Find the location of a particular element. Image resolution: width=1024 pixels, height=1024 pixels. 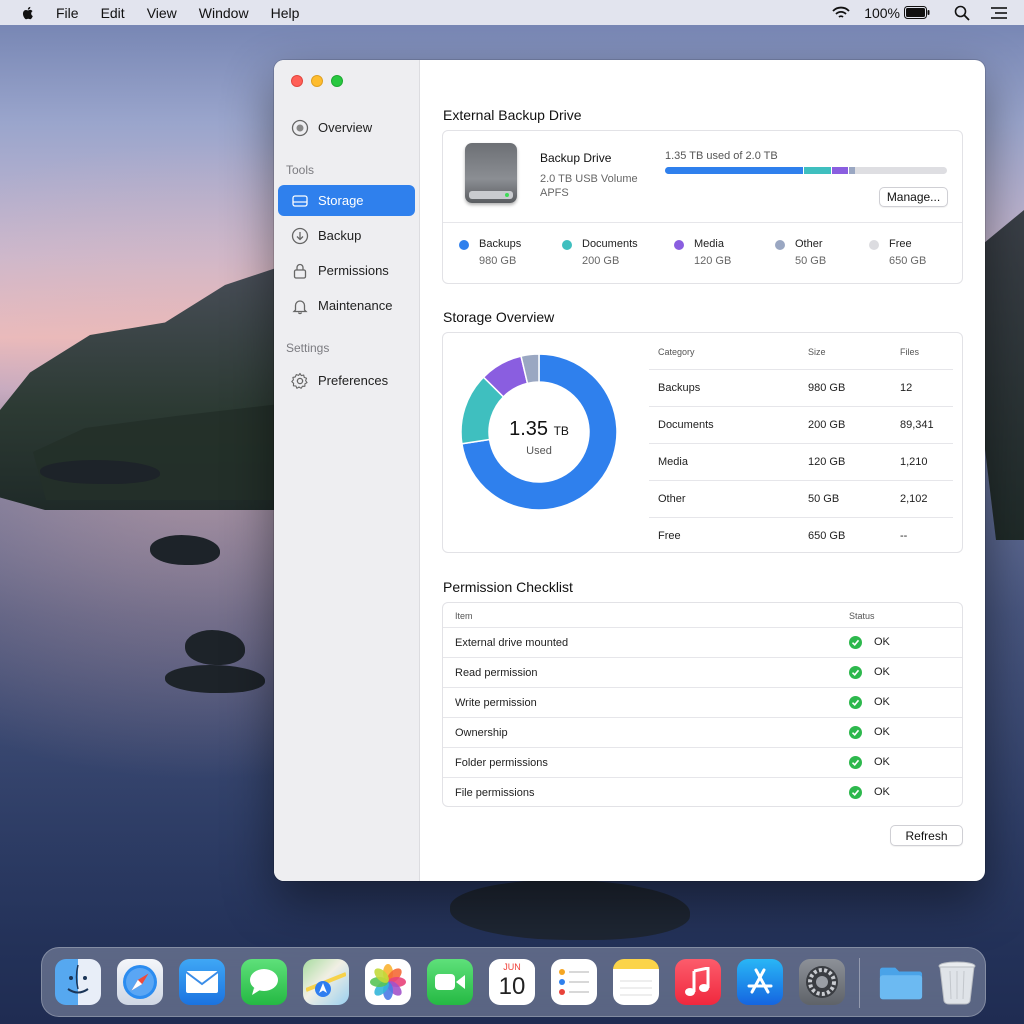

external-drive-icon is located at coordinates (491, 173).